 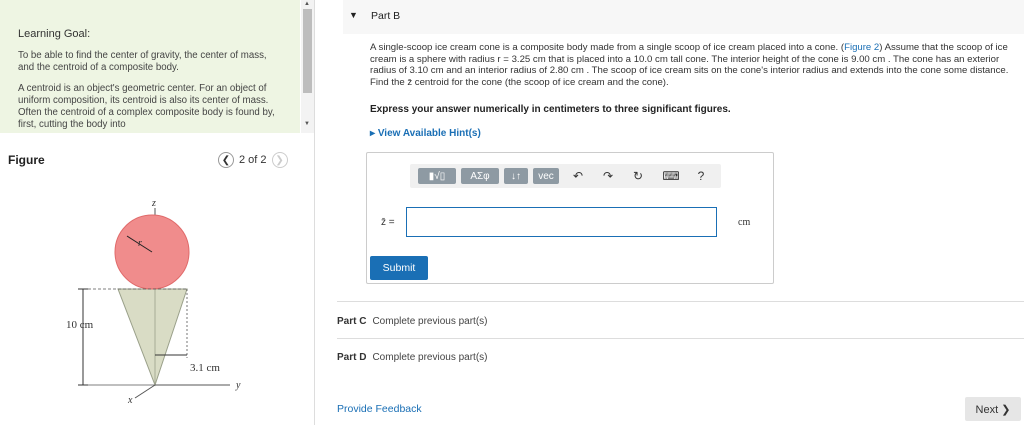 I want to click on z-bar-label: z̄ =, so click(x=388, y=222).